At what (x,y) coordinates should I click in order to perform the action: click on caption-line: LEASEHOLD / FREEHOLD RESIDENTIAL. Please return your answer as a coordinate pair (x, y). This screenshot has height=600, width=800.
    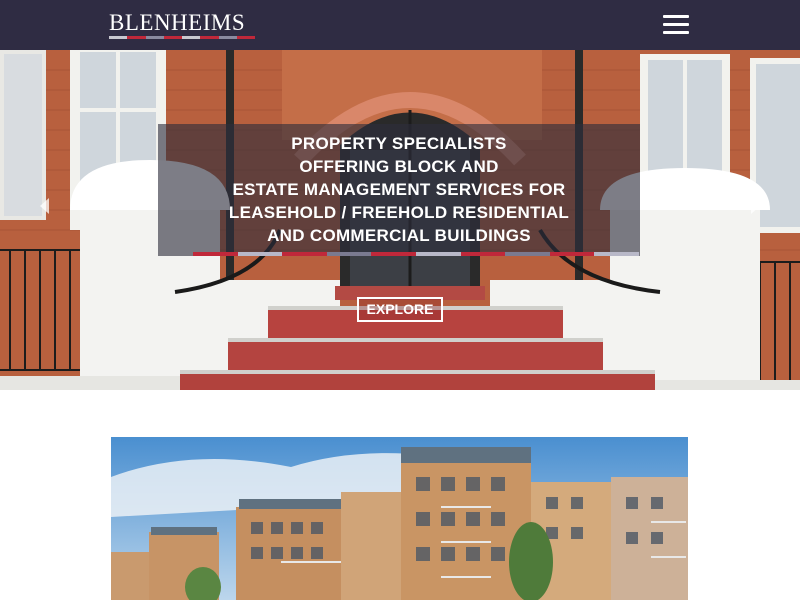
    Looking at the image, I should click on (399, 212).